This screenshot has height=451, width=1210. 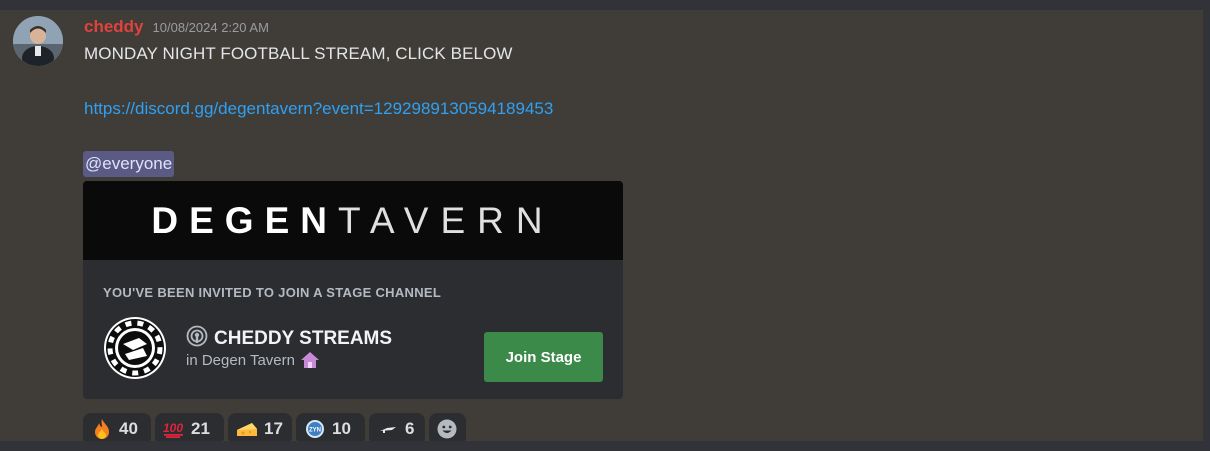 I want to click on everyone-mention: @everyone, so click(x=129, y=164).